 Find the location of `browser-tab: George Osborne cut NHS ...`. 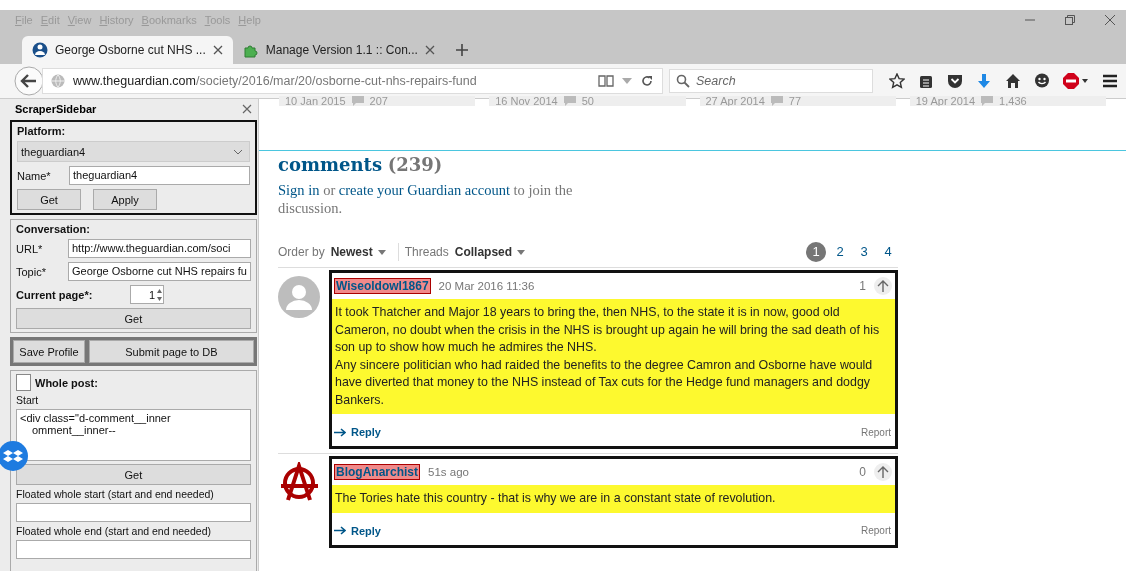

browser-tab: George Osborne cut NHS ... is located at coordinates (127, 50).